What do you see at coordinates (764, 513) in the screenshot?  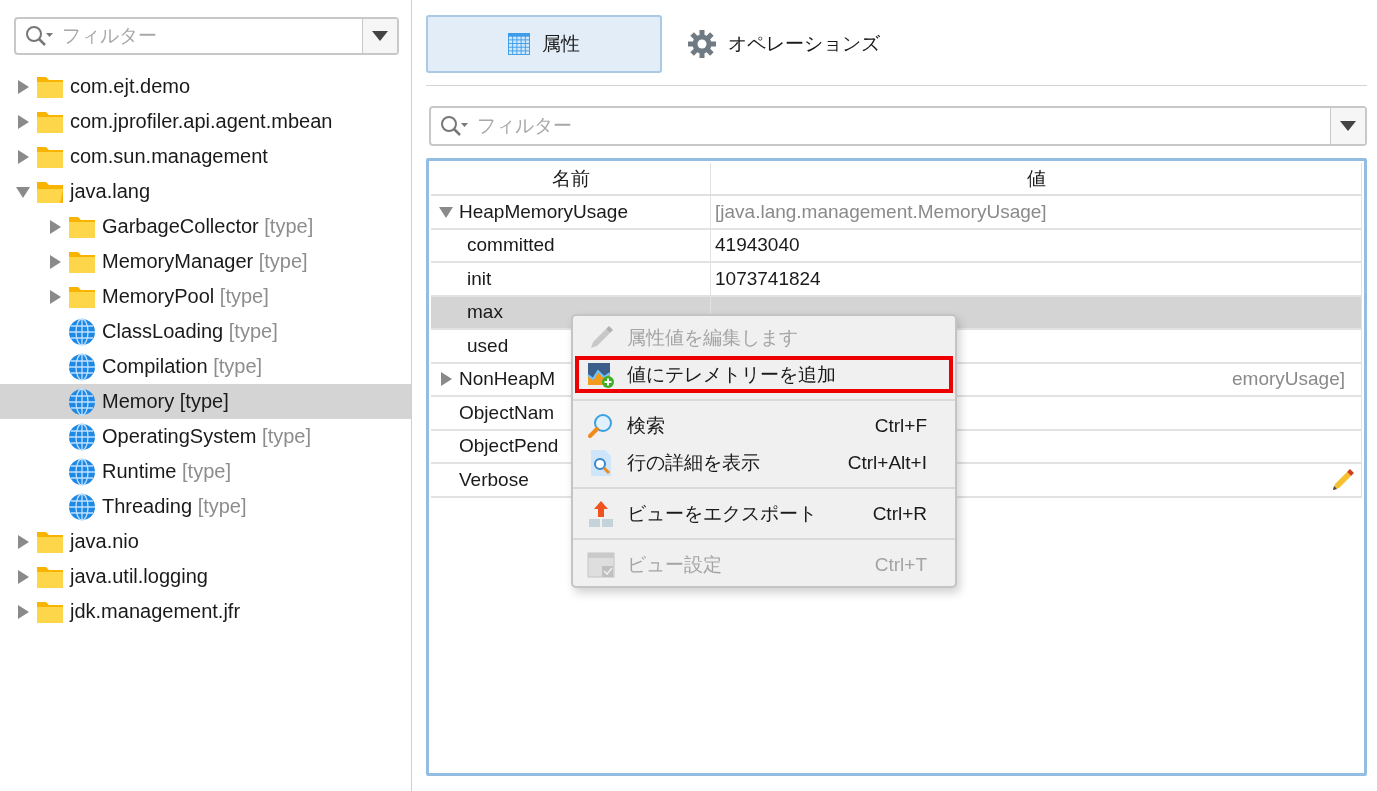 I see `menu-item: ビューをエクスポート Ctrl+R` at bounding box center [764, 513].